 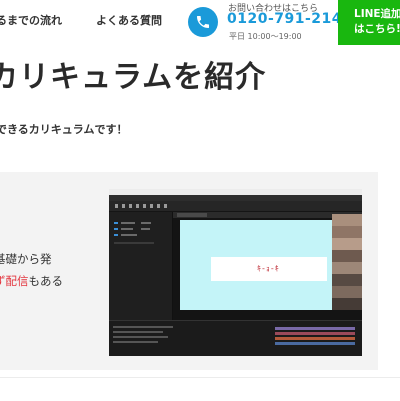 I want to click on pixelated-mosaic, so click(x=347, y=262).